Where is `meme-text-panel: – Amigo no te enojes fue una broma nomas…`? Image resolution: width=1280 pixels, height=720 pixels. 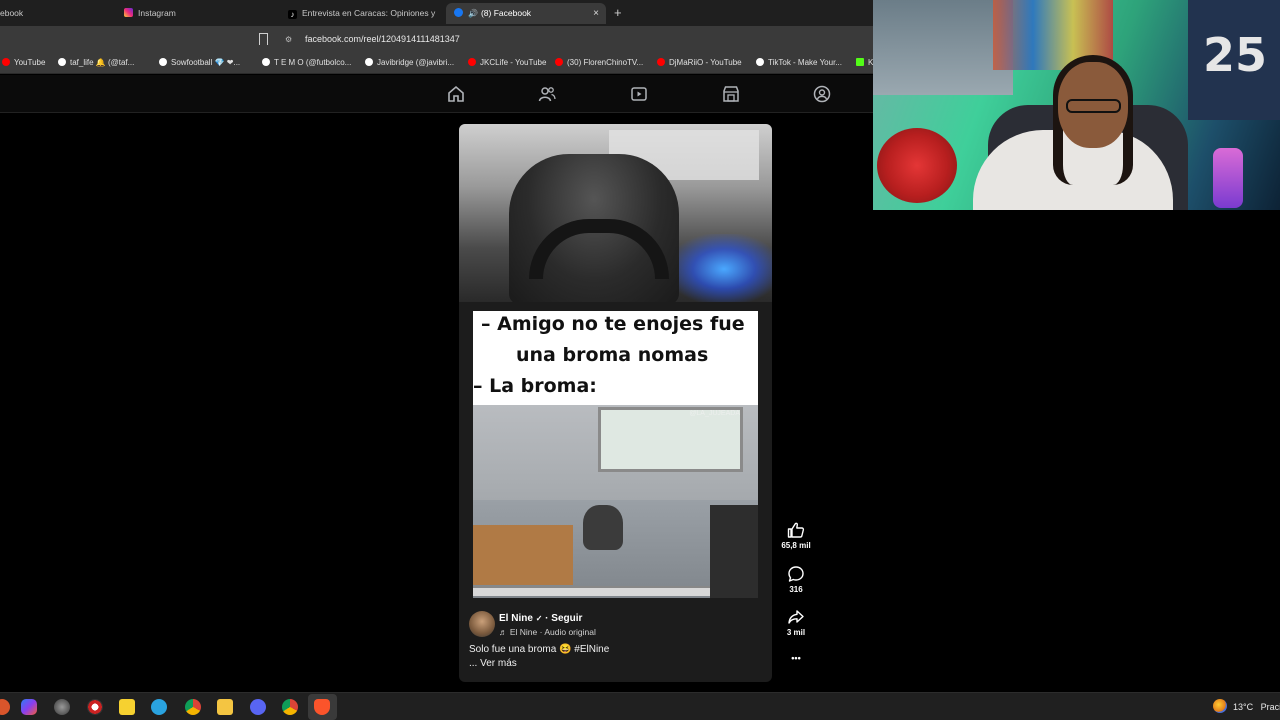
meme-text-panel: – Amigo no te enojes fue una broma nomas… is located at coordinates (615, 358).